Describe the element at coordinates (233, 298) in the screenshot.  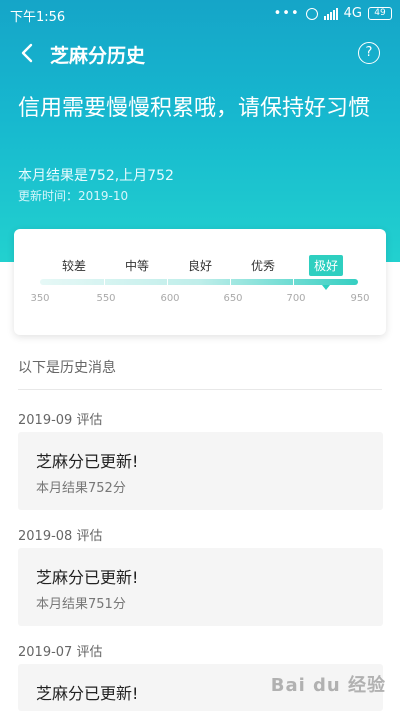
I see `tick-650: 650` at that location.